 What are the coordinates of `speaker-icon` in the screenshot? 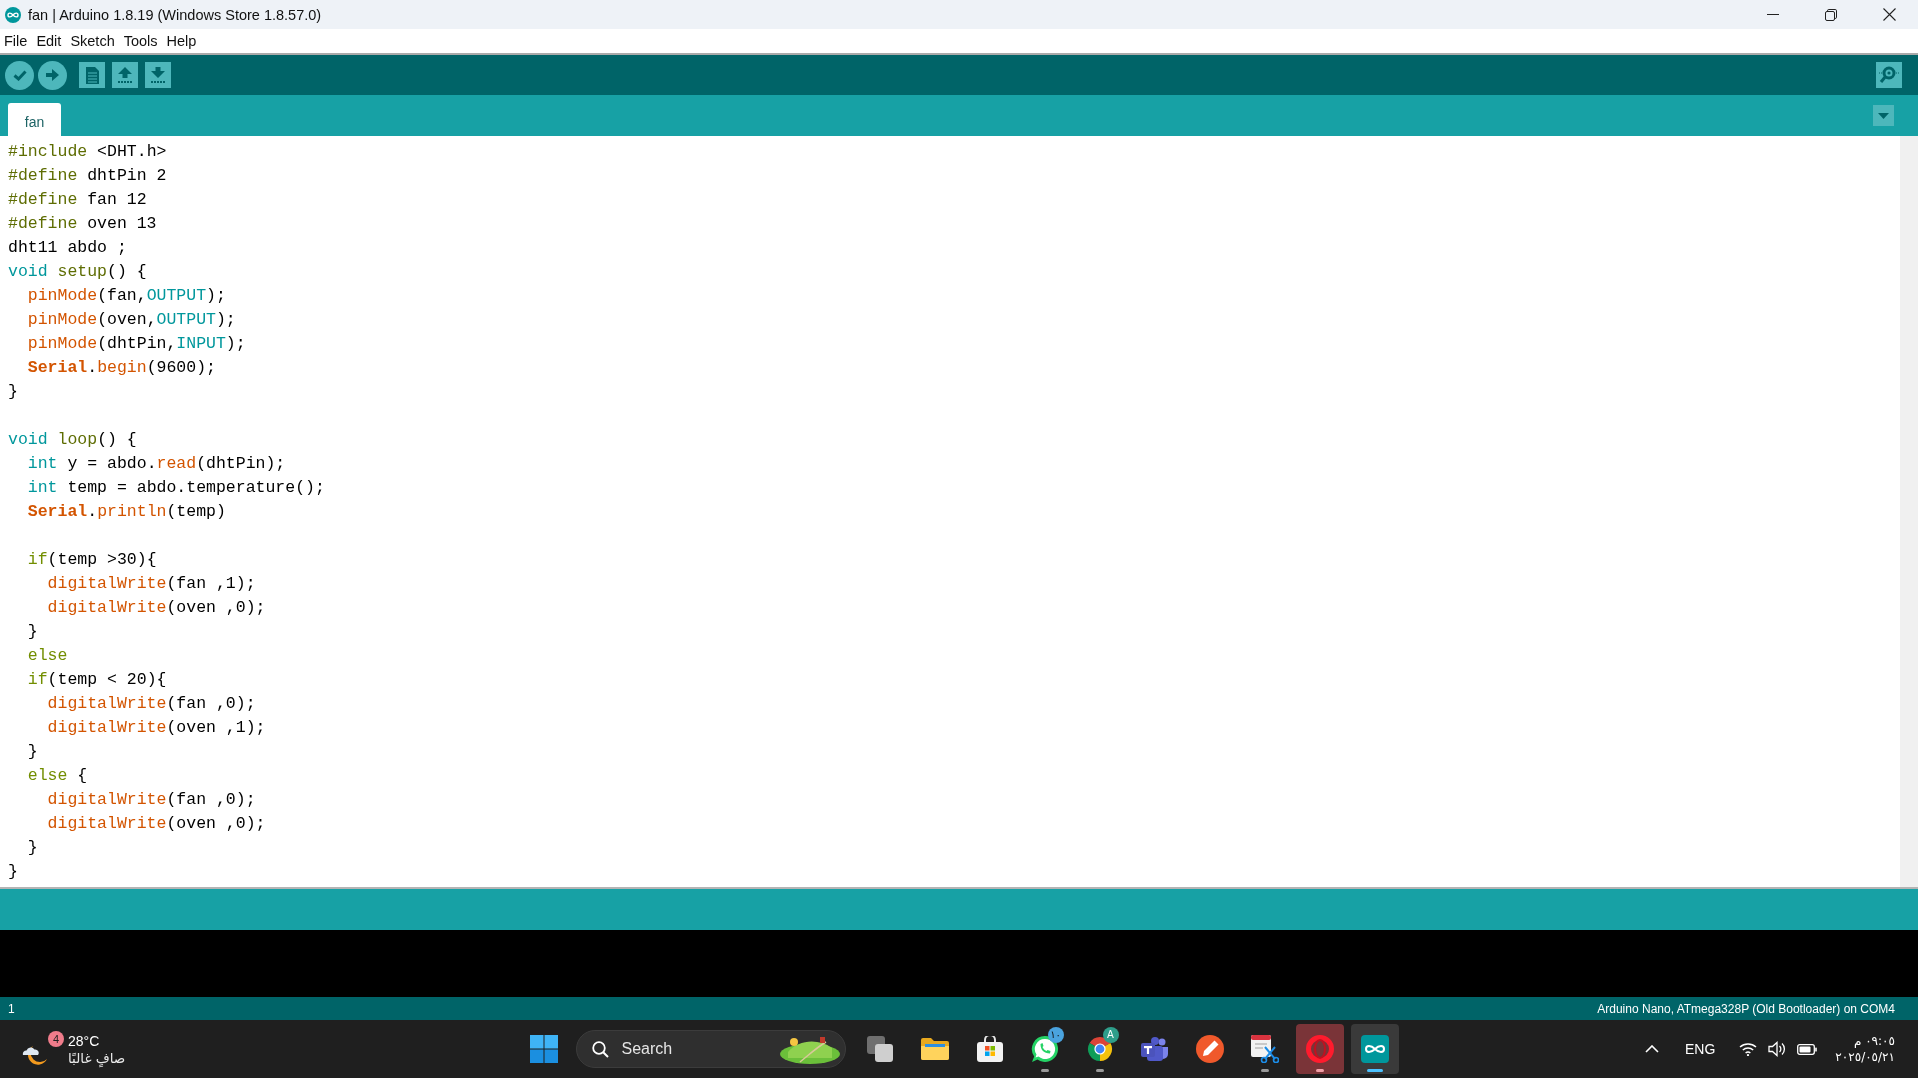 It's located at (1777, 1049).